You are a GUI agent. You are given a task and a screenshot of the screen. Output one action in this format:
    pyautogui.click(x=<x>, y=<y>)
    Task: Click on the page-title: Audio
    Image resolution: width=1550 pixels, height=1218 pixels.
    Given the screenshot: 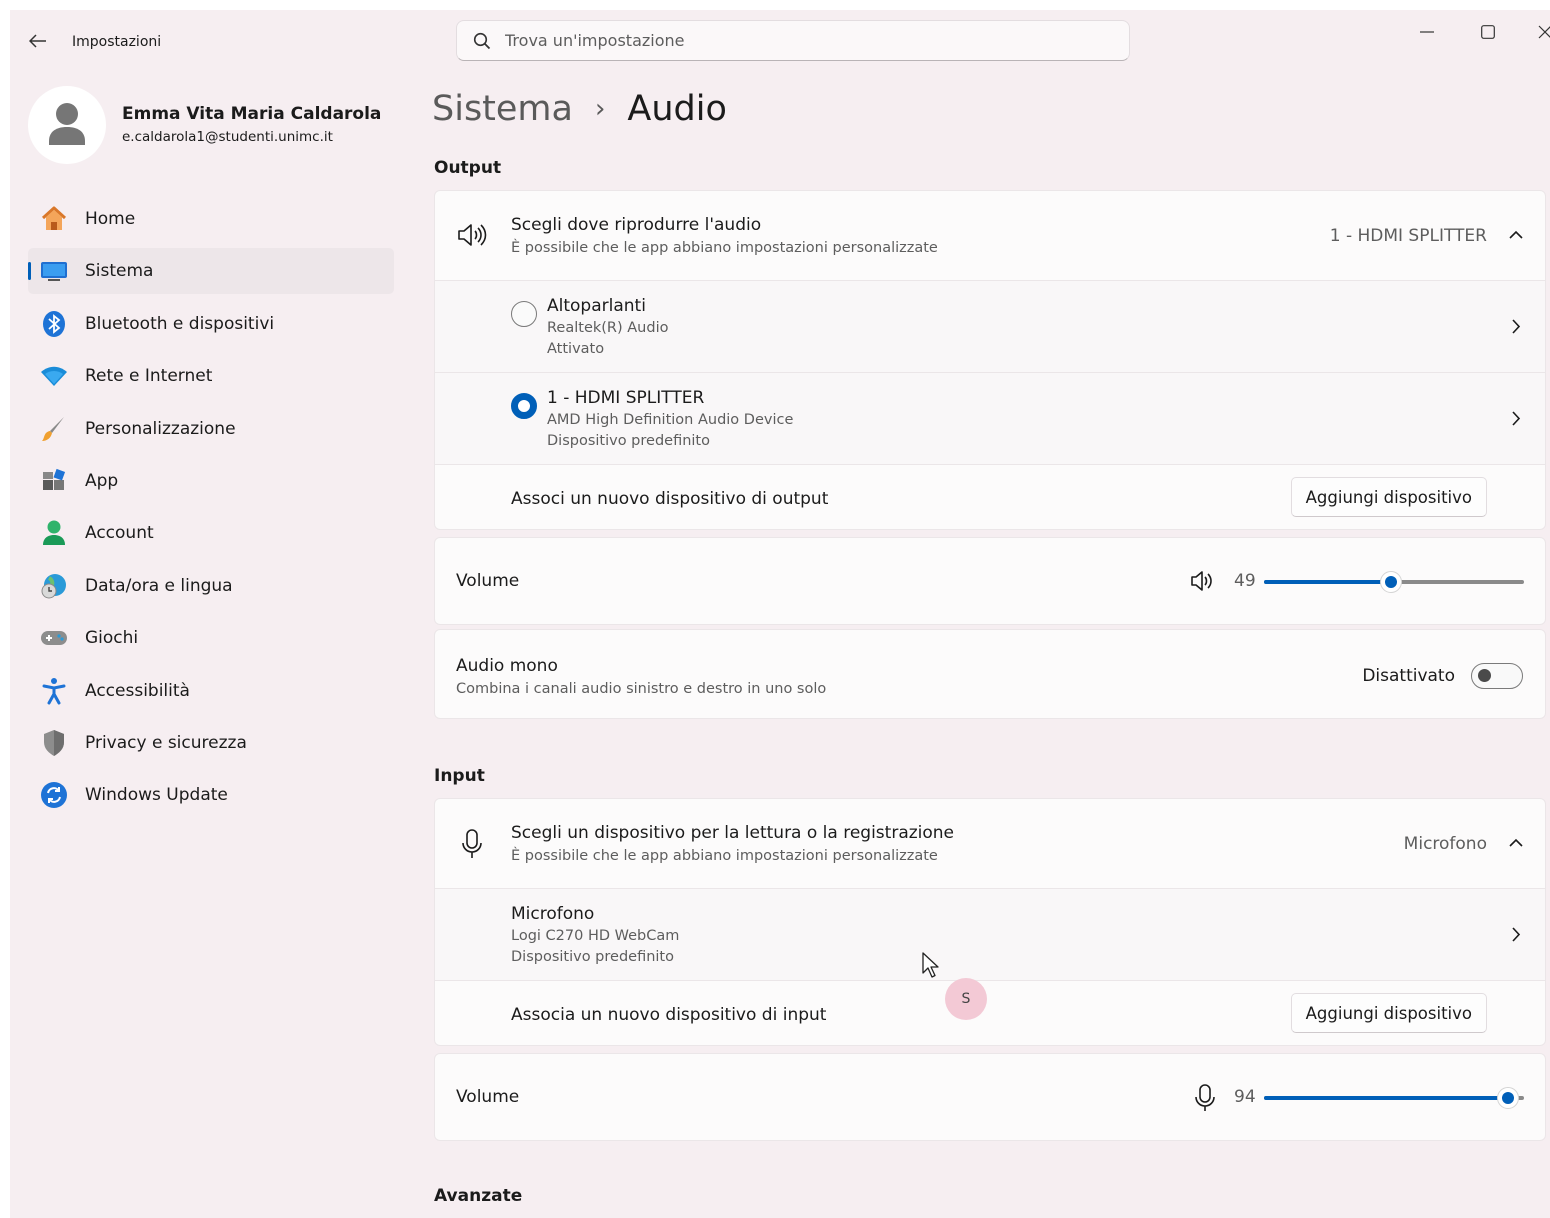 What is the action you would take?
    pyautogui.click(x=677, y=109)
    